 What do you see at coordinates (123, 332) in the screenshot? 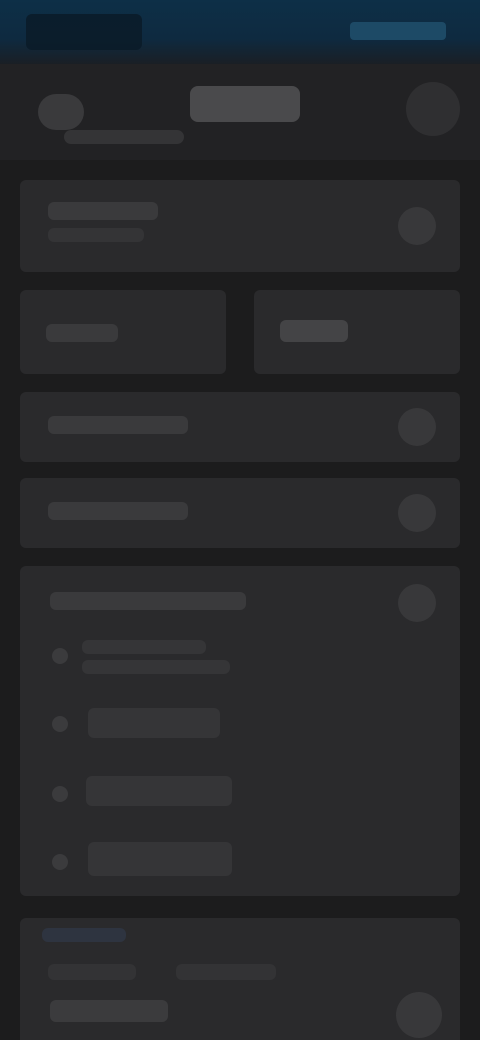
I see `split-left-card` at bounding box center [123, 332].